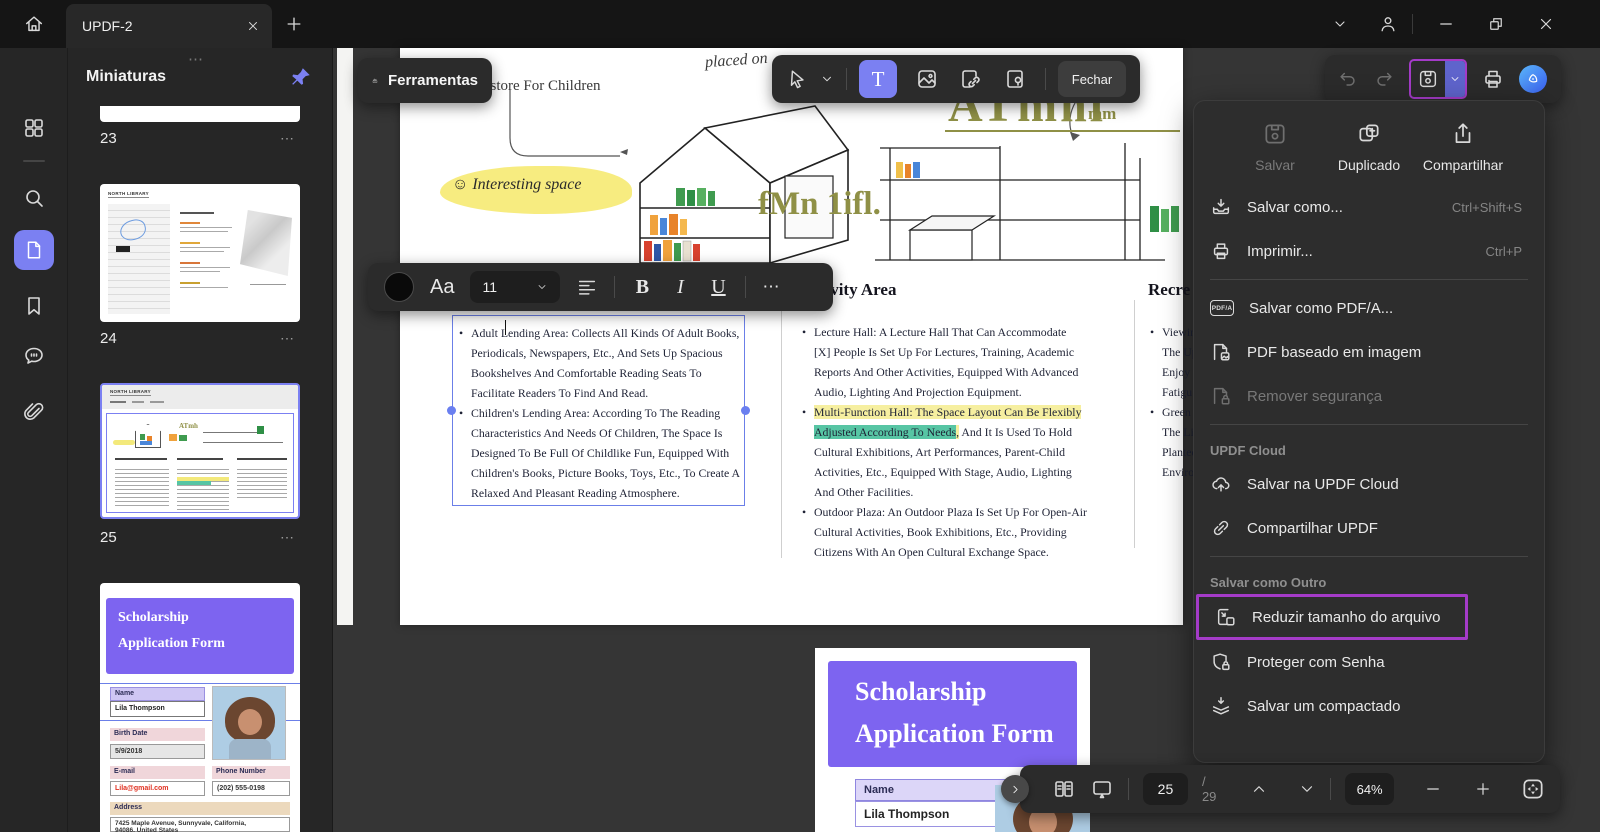 The image size is (1600, 832). I want to click on thumbnail-page-25-current: NORTH LIBRARY ATmh, so click(200, 451).